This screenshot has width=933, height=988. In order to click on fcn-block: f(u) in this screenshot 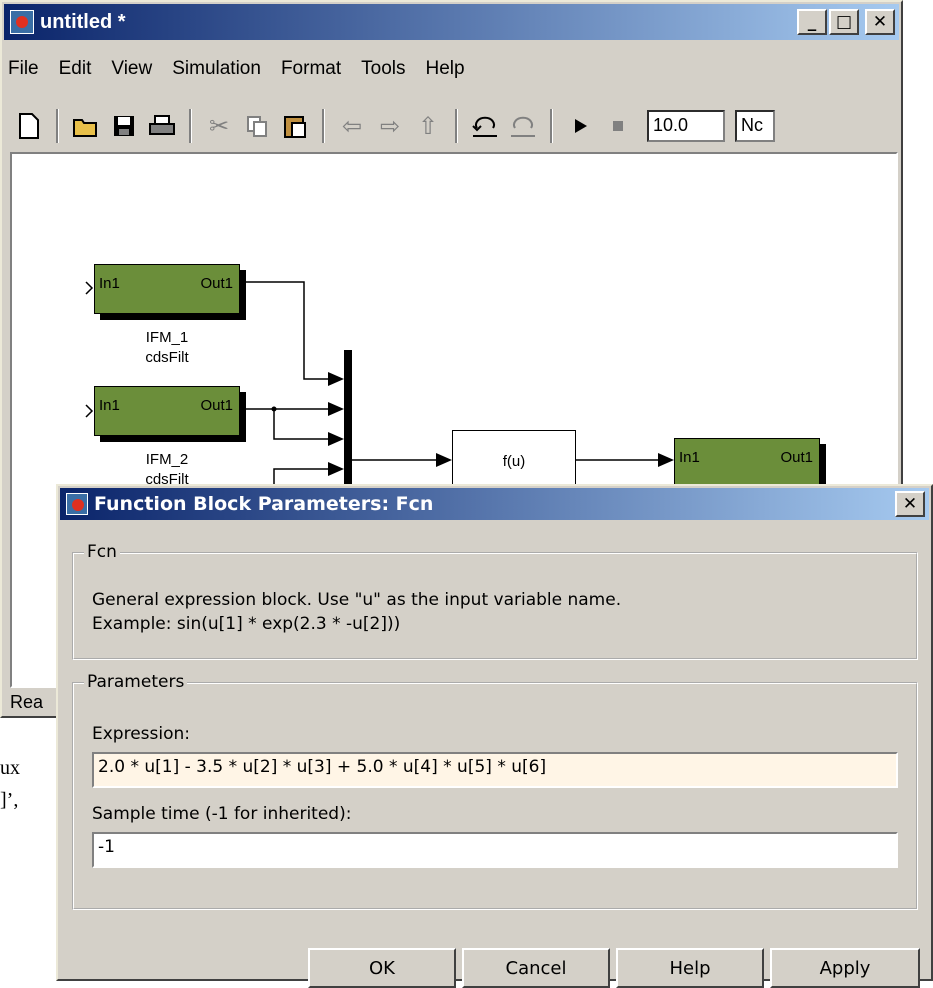, I will do `click(514, 461)`.